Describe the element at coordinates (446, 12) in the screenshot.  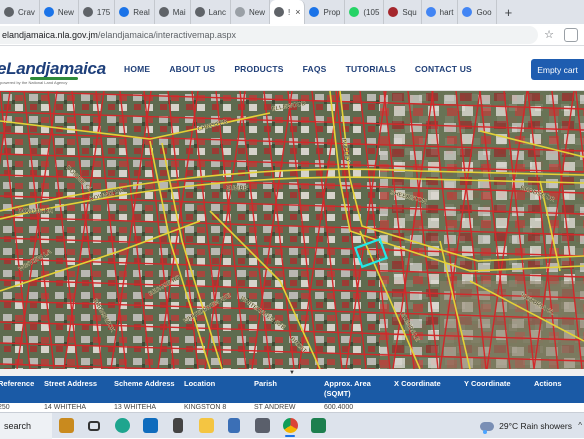
I see `tab-label: hart` at that location.